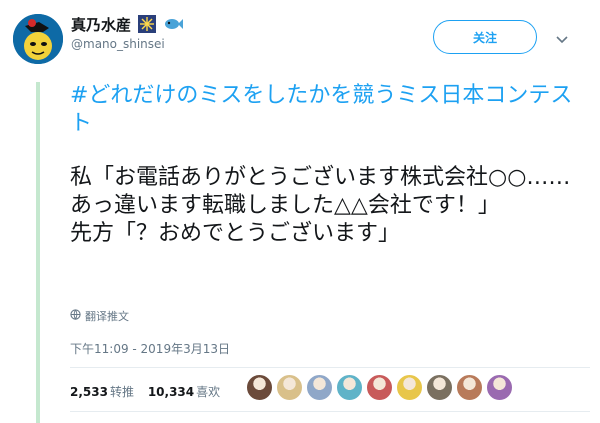  Describe the element at coordinates (118, 44) in the screenshot. I see `user-handle: @mano_shinsei` at that location.